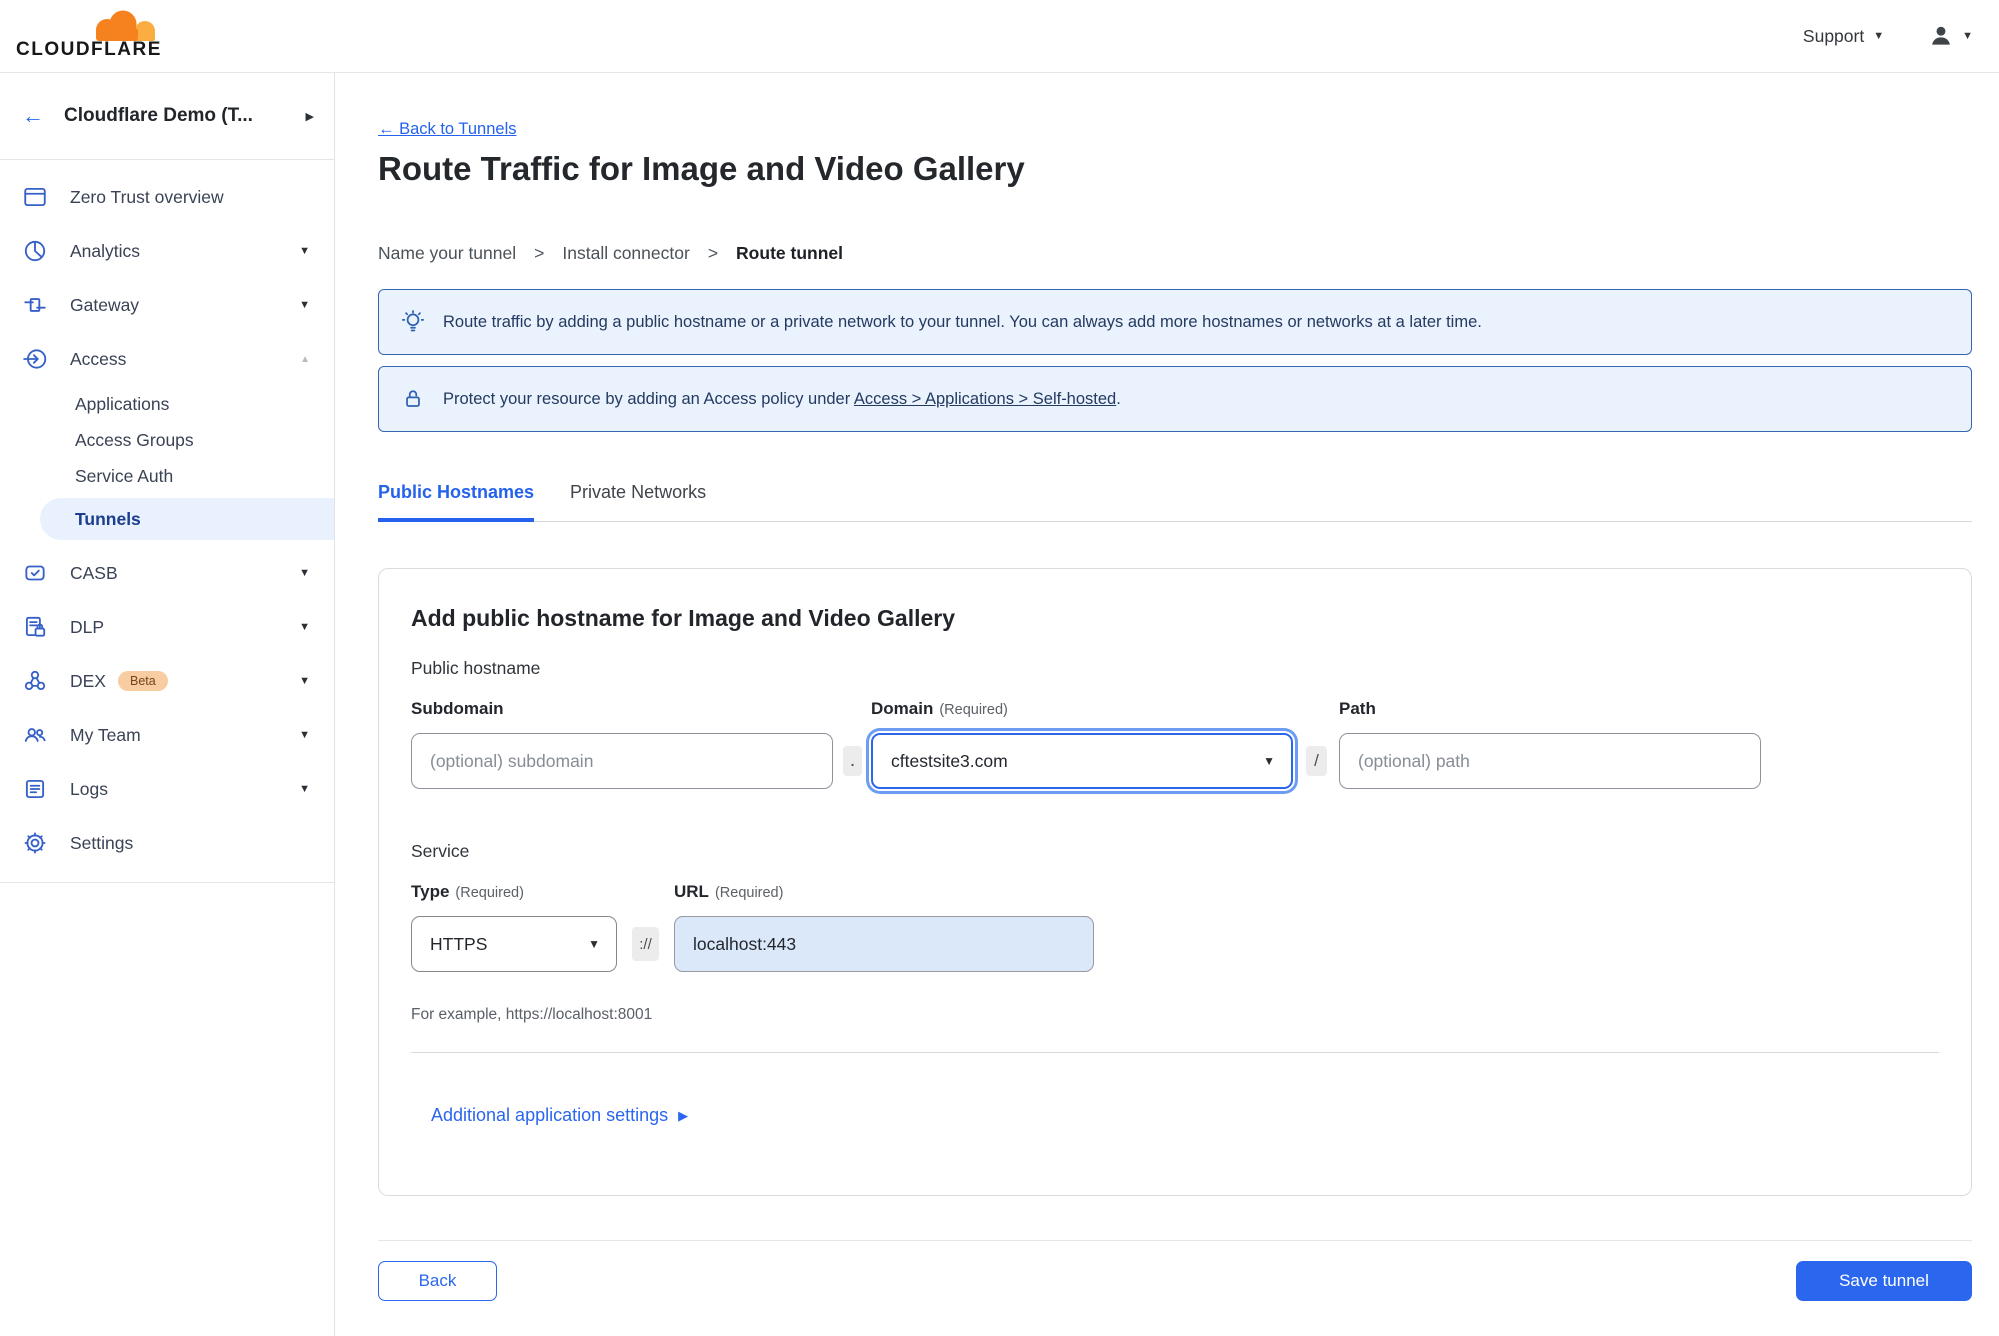 This screenshot has height=1336, width=1999. Describe the element at coordinates (167, 627) in the screenshot. I see `sidebar-item-dlp: DLP ▼` at that location.